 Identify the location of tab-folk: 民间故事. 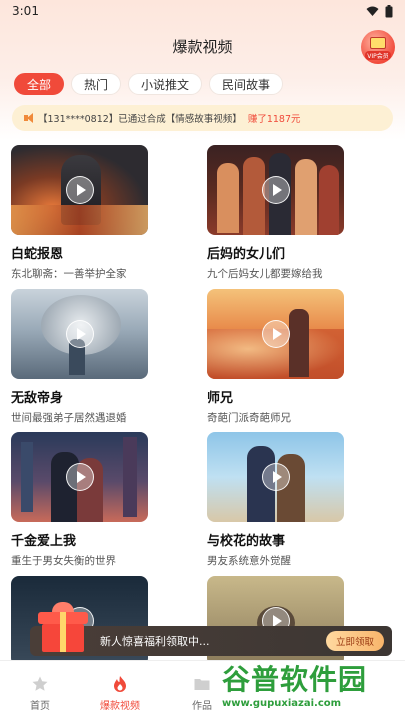
(246, 84).